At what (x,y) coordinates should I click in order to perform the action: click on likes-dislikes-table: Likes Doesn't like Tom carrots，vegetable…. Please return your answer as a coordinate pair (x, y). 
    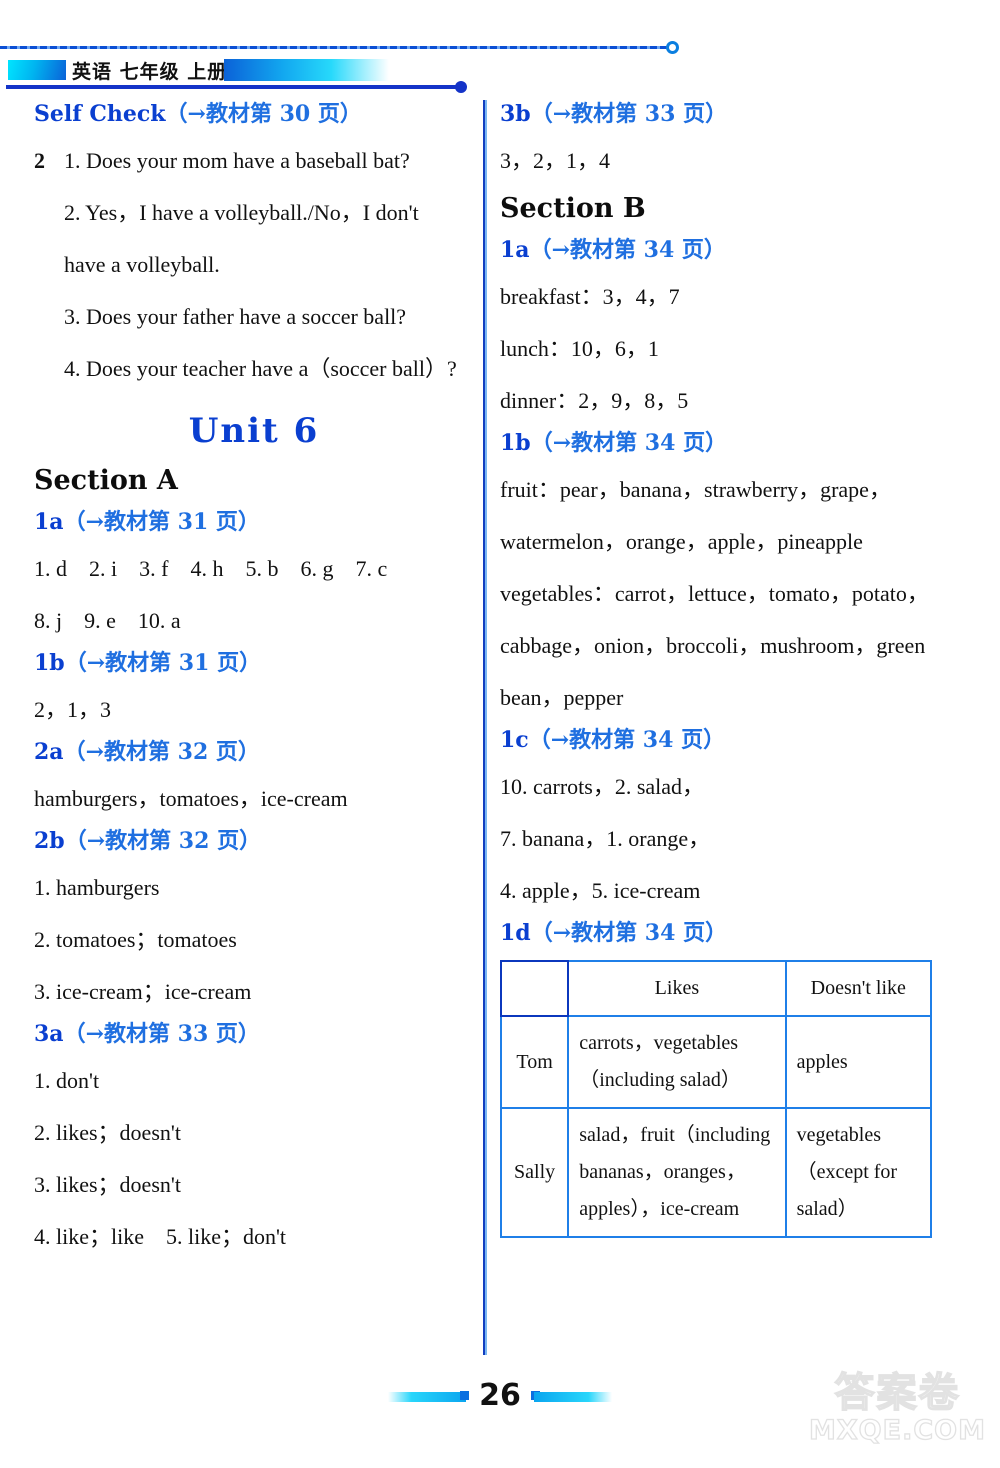
    Looking at the image, I should click on (716, 1099).